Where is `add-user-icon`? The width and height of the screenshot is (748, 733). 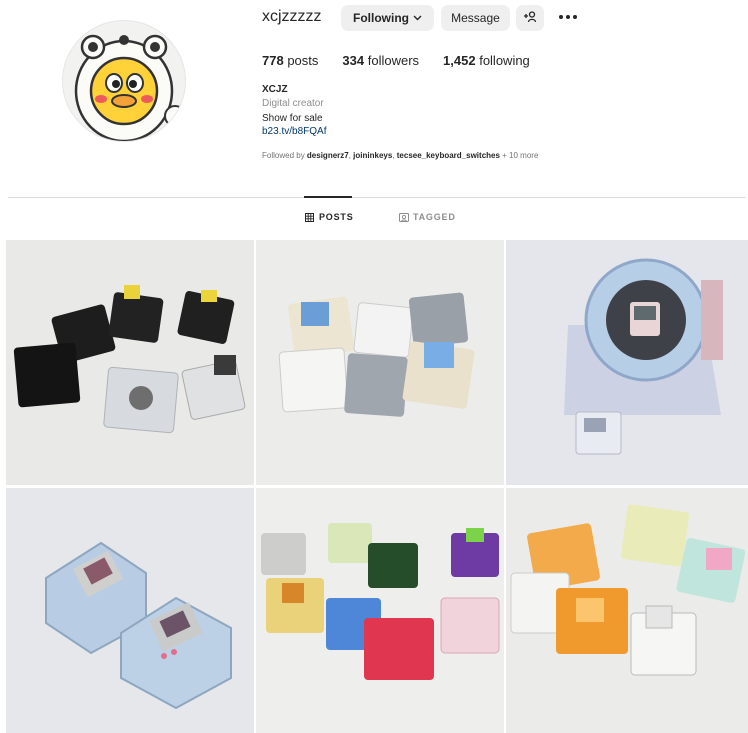
add-user-icon is located at coordinates (530, 18).